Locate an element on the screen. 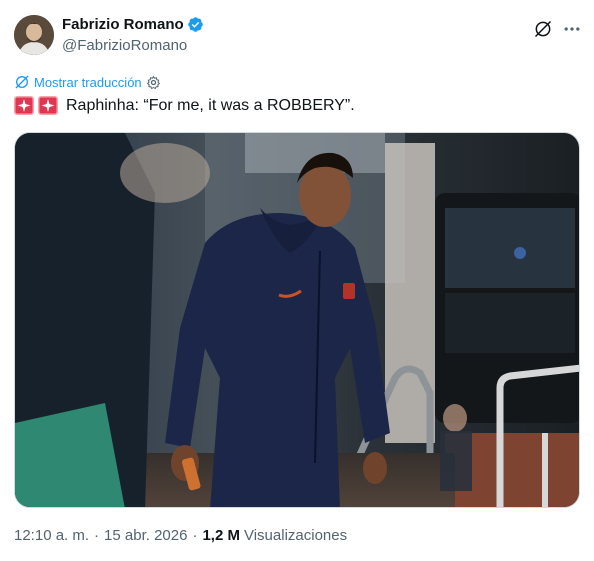  views-label: Visualizaciones is located at coordinates (295, 535).